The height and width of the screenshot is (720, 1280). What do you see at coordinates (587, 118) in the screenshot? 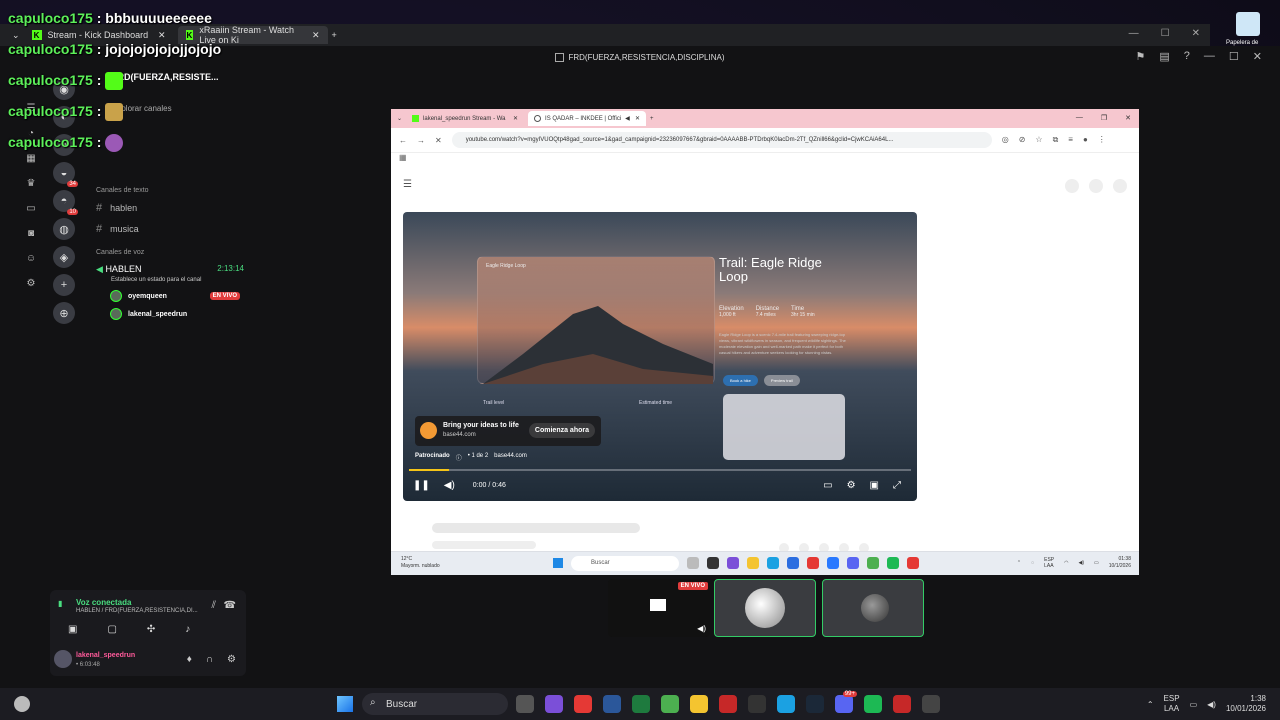
I see `stream-tab-youtube: IS QADAR – INKDEE | Offici ◀ ✕` at bounding box center [587, 118].